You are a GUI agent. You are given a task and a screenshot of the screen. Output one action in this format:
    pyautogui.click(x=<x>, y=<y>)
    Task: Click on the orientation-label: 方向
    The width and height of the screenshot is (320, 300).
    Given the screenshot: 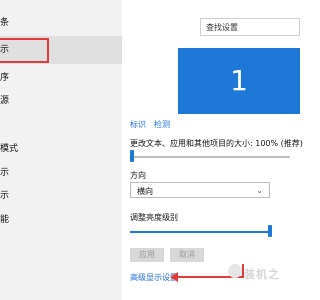 What is the action you would take?
    pyautogui.click(x=138, y=175)
    